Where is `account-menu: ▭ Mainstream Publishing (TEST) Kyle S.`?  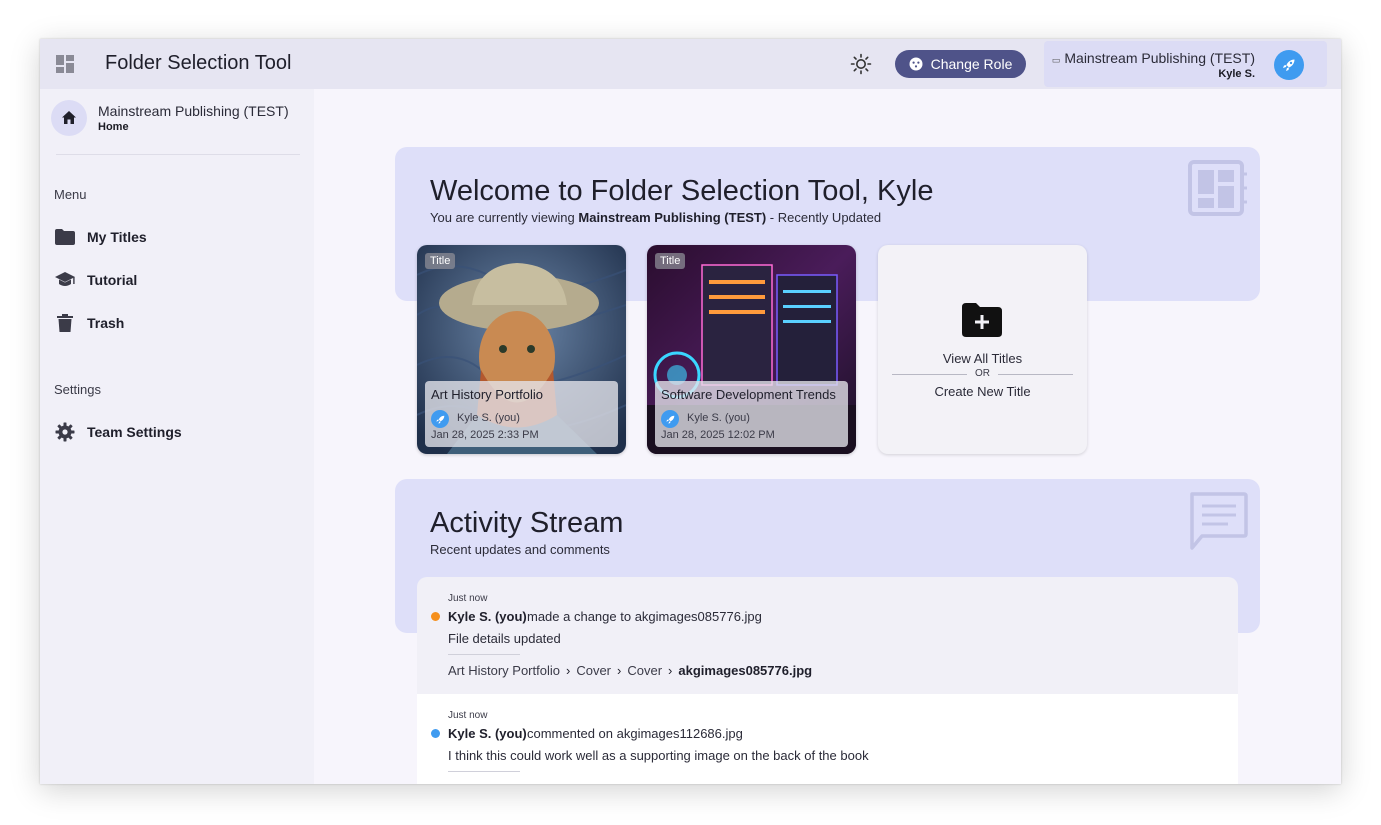
account-menu: ▭ Mainstream Publishing (TEST) Kyle S. is located at coordinates (1185, 64).